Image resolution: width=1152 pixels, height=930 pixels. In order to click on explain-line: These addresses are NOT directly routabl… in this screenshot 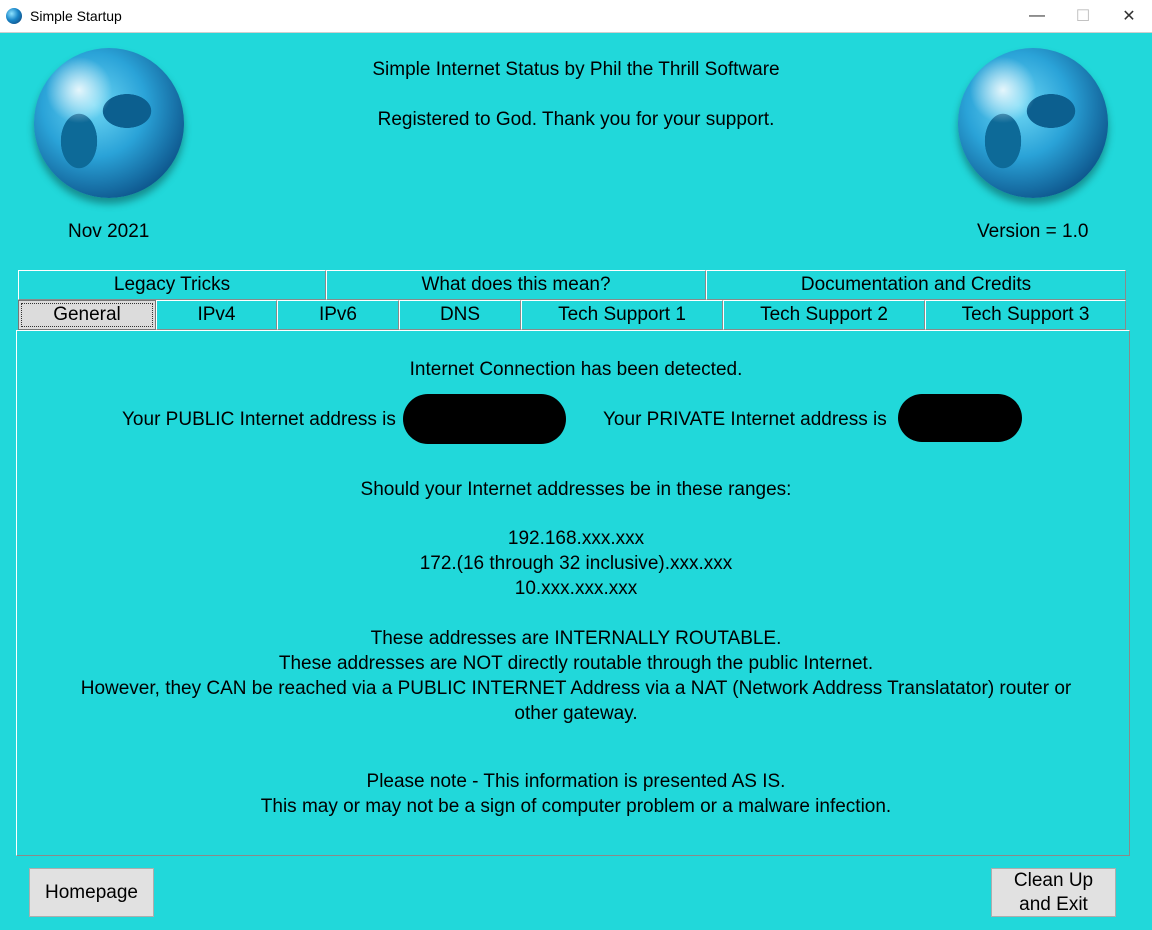, I will do `click(576, 663)`.